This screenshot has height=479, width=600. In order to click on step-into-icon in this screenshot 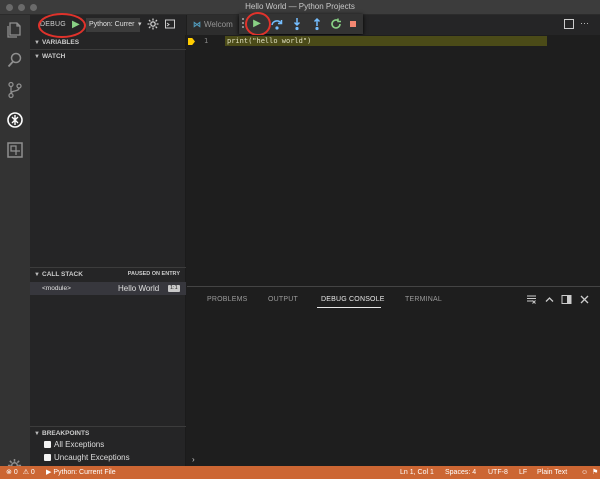, I will do `click(297, 24)`.